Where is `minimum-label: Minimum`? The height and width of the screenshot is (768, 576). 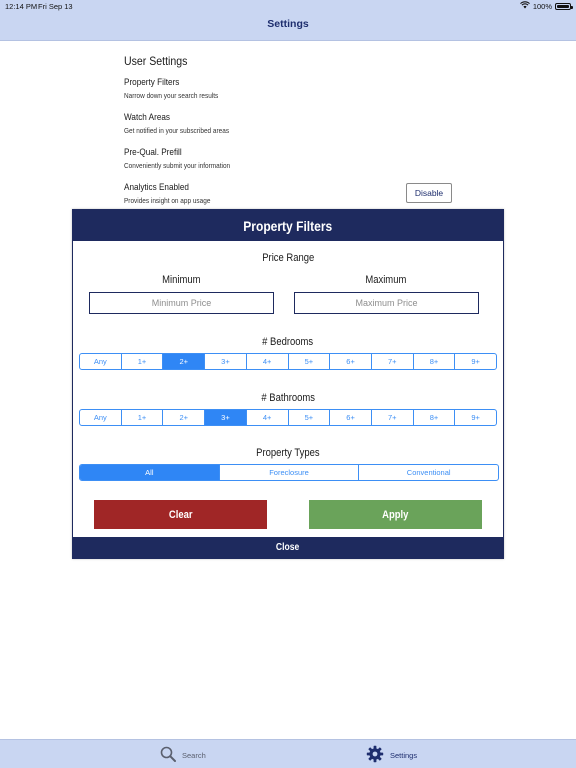
minimum-label: Minimum is located at coordinates (181, 280).